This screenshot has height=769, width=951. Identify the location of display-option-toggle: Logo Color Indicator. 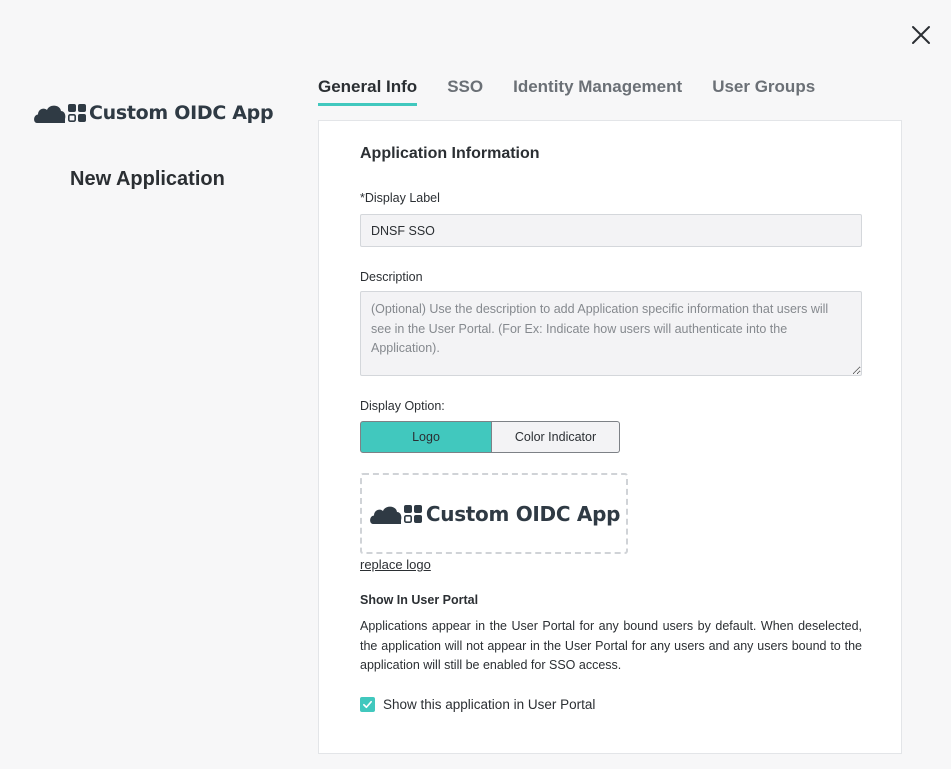
(490, 437).